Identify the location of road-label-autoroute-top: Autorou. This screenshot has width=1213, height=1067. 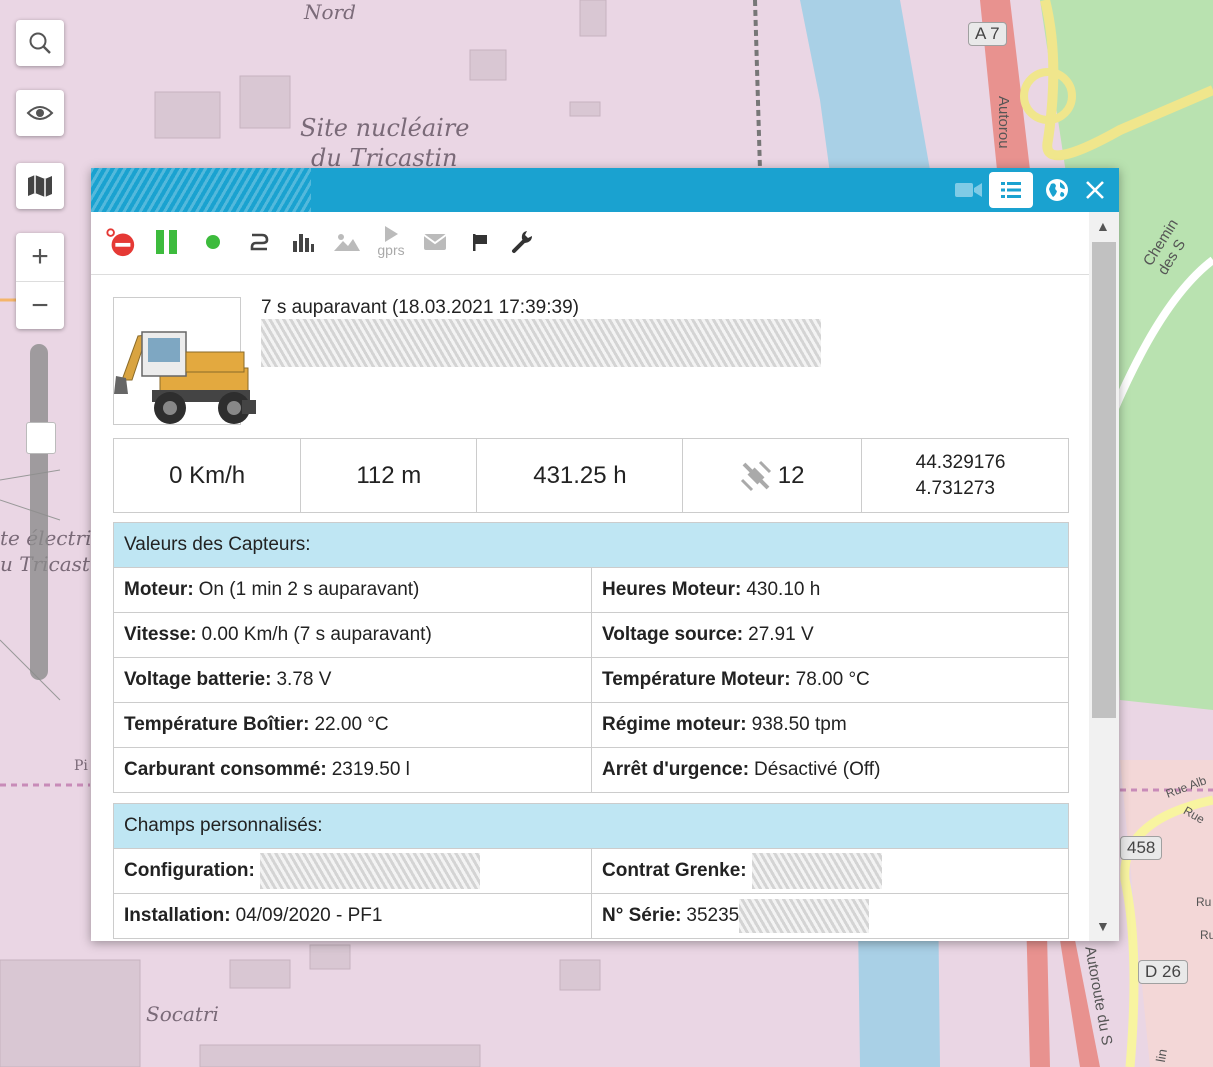
(1003, 122).